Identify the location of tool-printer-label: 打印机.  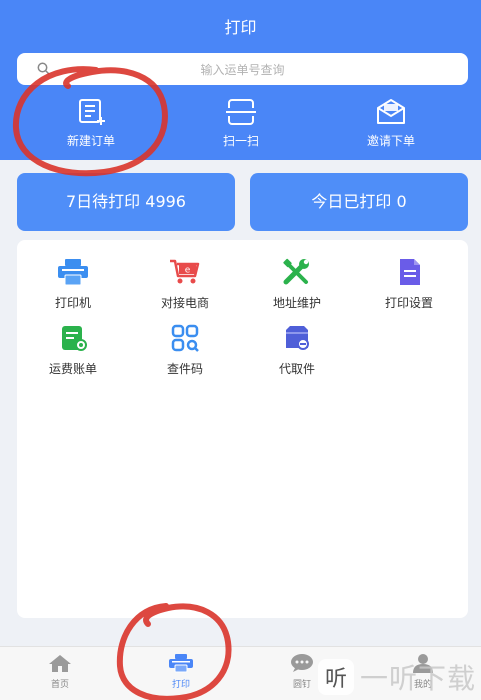
(72, 303).